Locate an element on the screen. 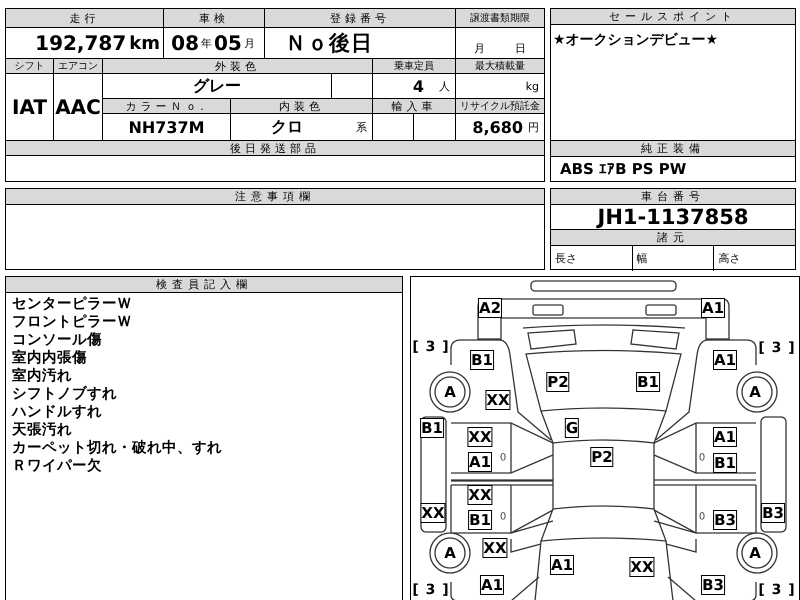  inspection-note: Ｒワイパー欠 is located at coordinates (57, 466).